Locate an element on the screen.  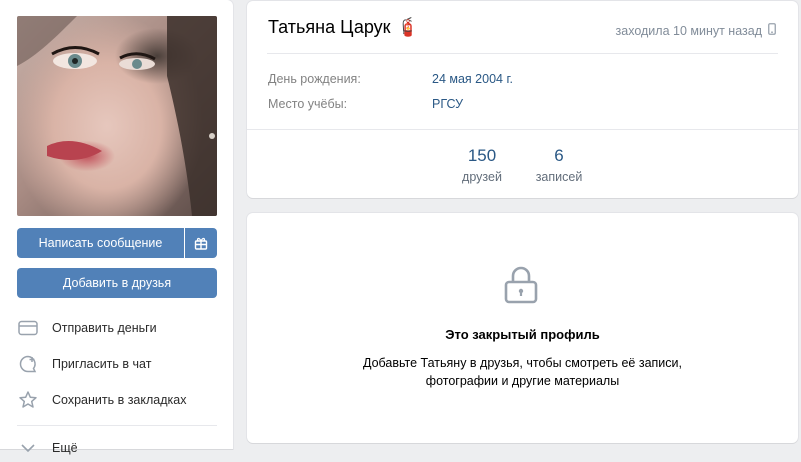
posts-label: записей is located at coordinates (559, 177).